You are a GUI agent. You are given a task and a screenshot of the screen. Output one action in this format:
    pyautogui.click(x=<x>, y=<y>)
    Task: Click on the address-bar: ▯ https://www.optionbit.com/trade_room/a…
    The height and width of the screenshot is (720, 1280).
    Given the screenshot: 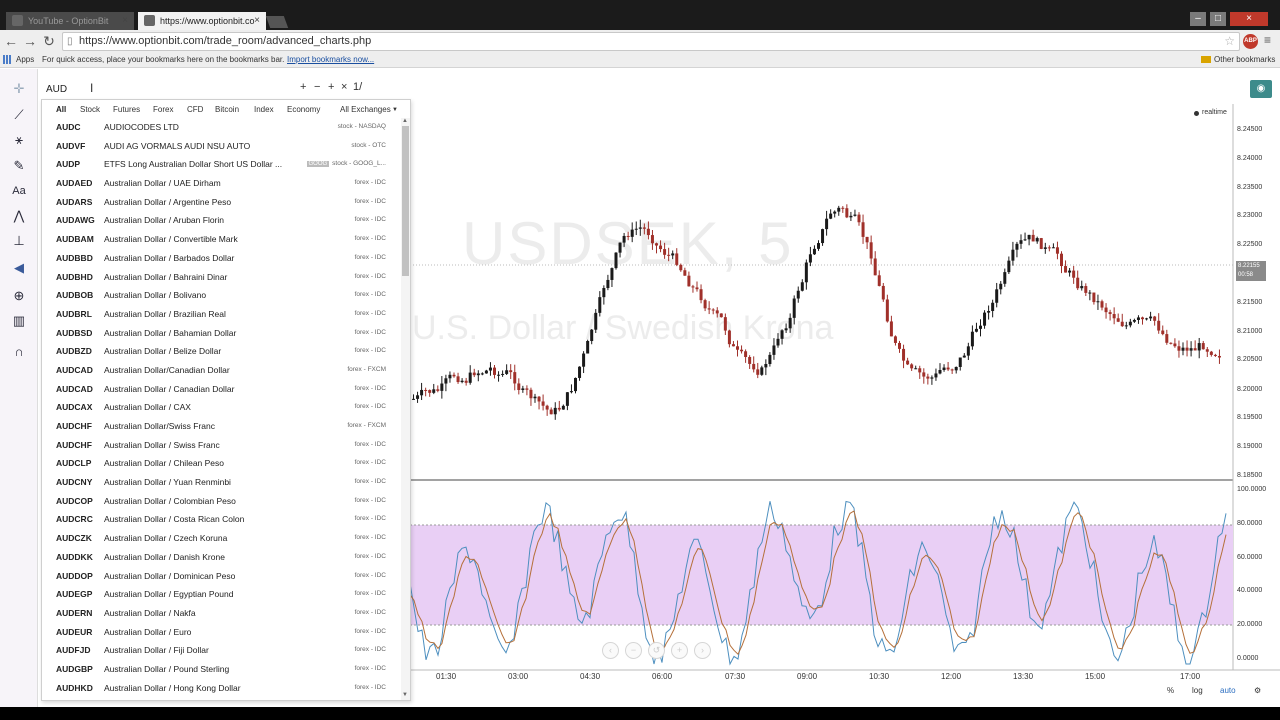 What is the action you would take?
    pyautogui.click(x=651, y=41)
    